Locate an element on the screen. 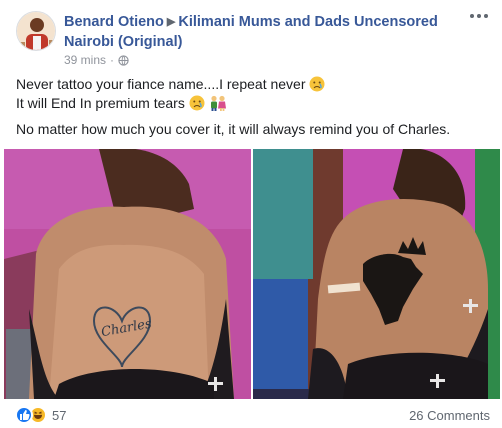  more-options-icon is located at coordinates (479, 16).